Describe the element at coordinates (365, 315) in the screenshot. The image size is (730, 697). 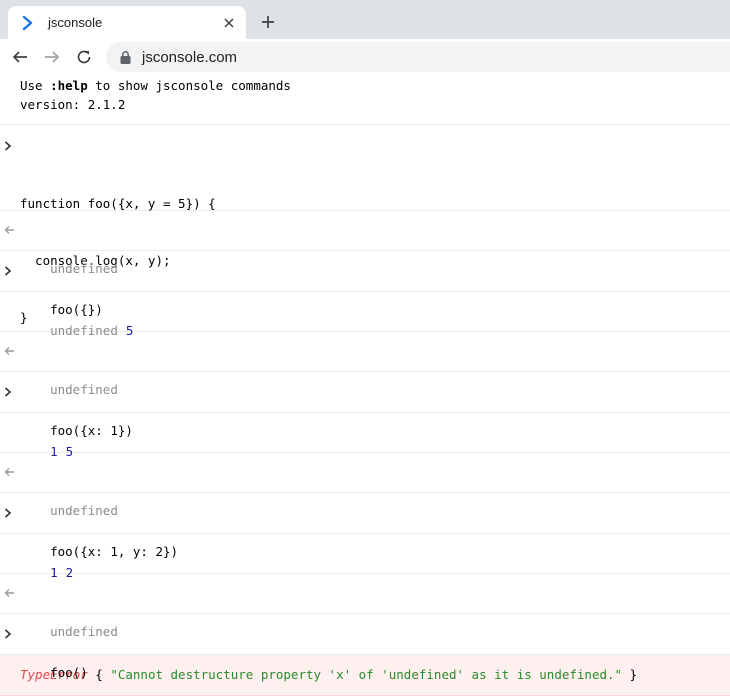
I see `console-log-entry: undefined 5` at that location.